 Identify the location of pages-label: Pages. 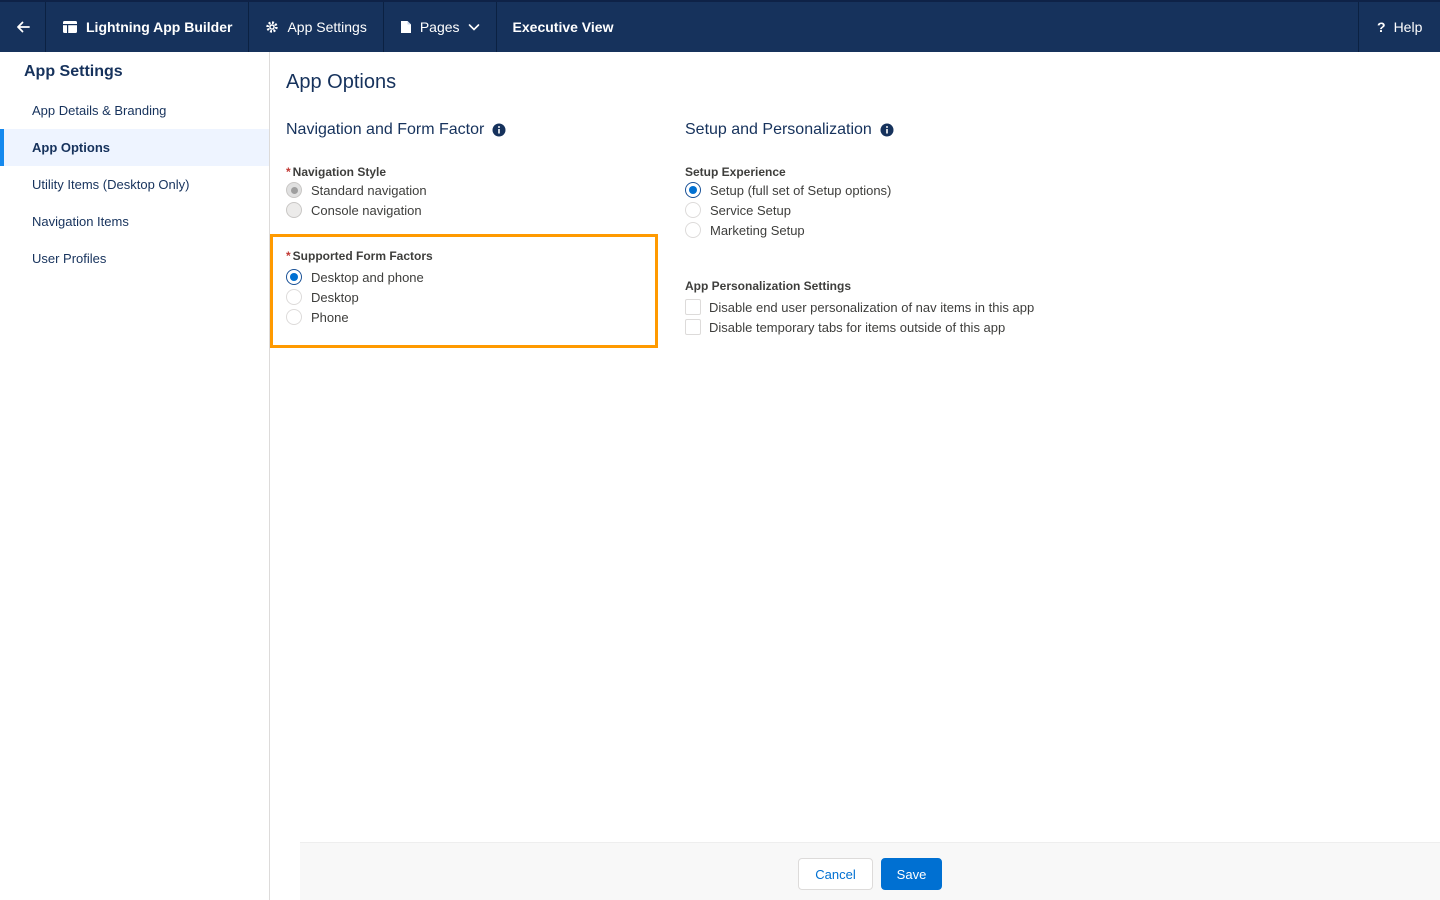
(439, 27).